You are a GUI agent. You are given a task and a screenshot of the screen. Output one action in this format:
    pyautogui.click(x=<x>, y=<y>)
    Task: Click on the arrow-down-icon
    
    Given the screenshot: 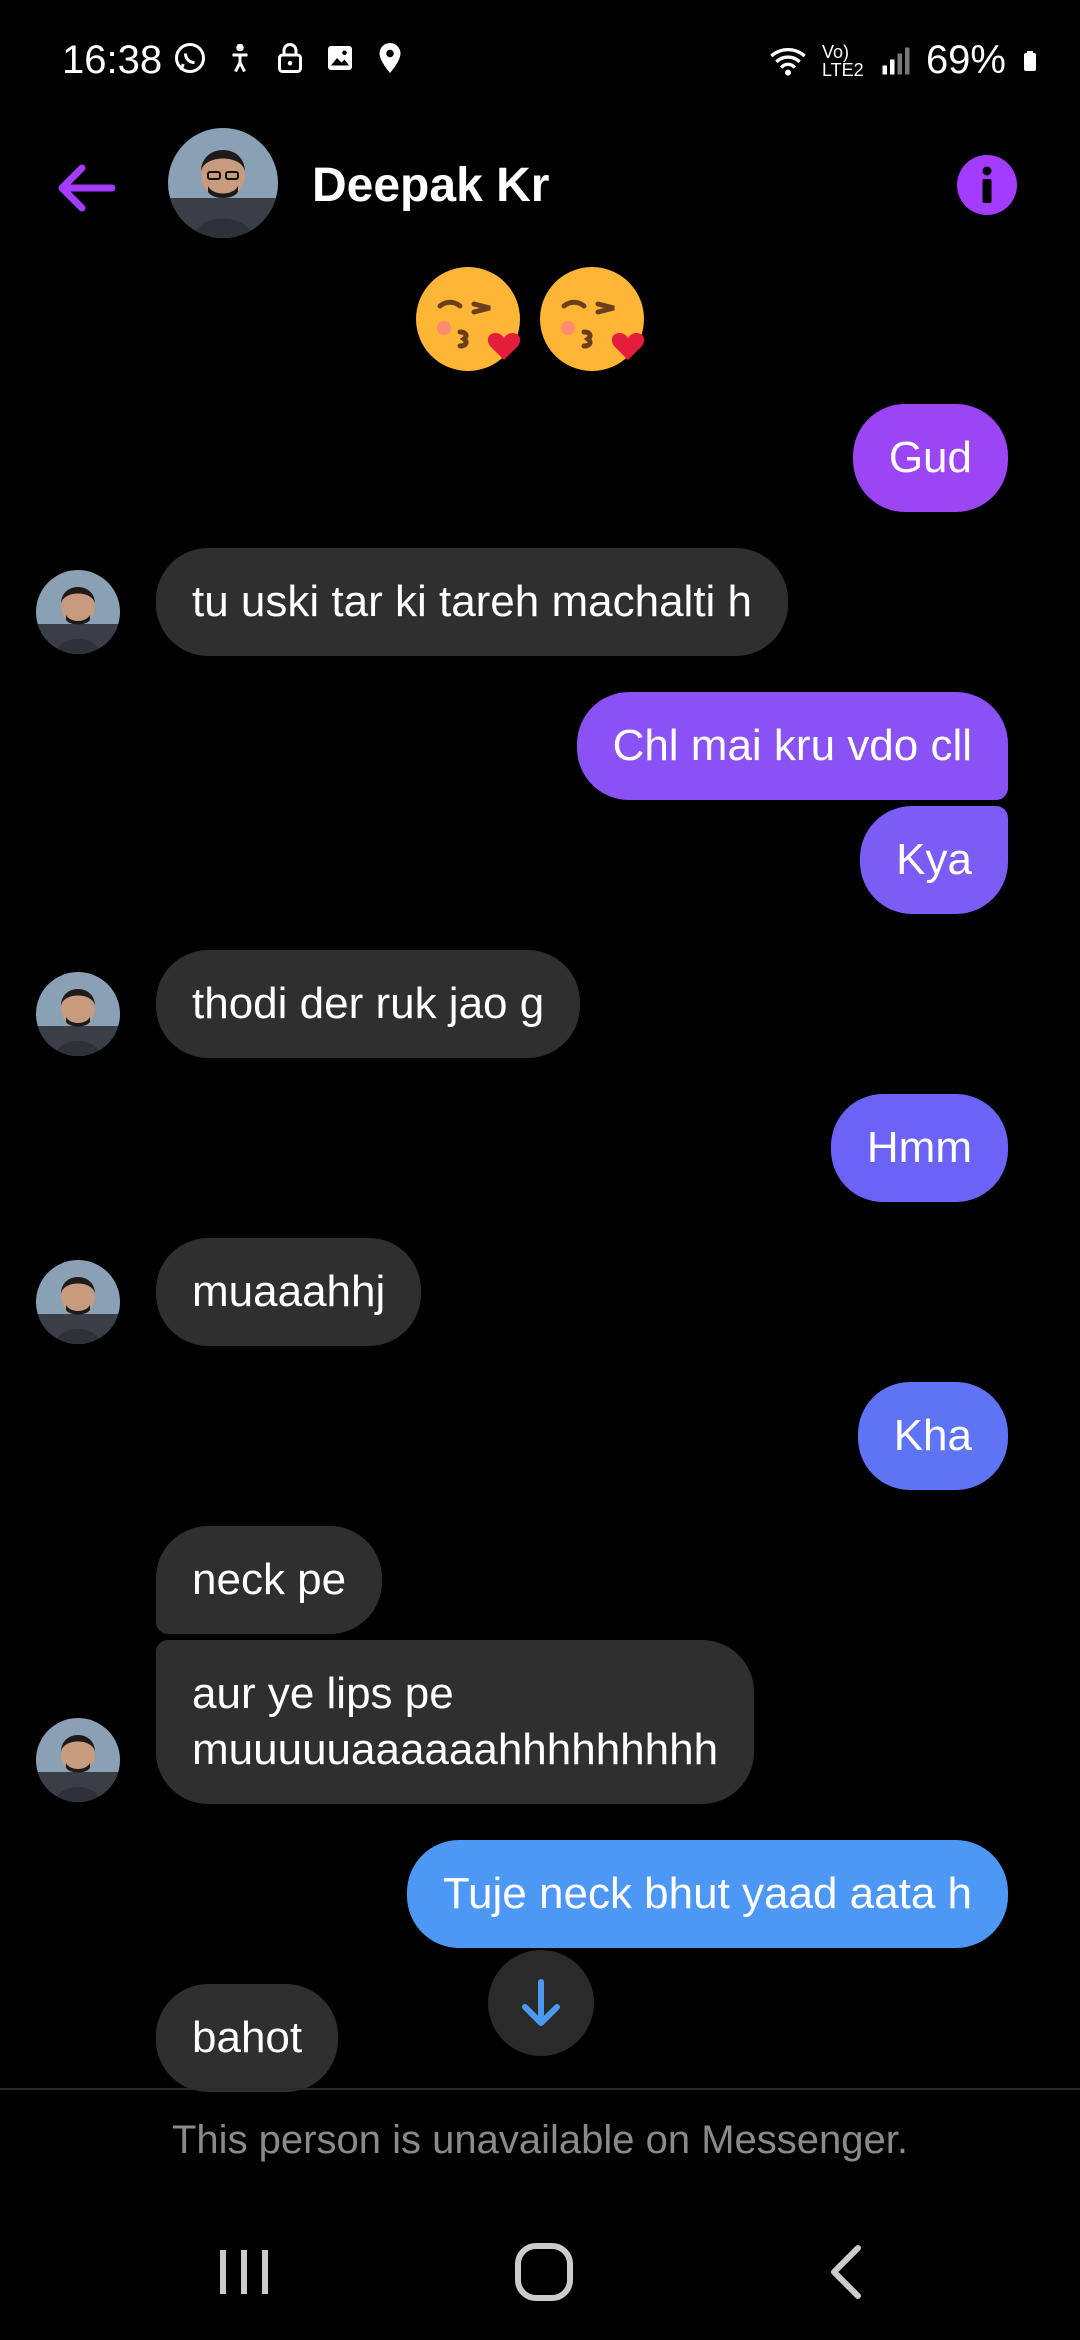 What is the action you would take?
    pyautogui.click(x=541, y=2002)
    